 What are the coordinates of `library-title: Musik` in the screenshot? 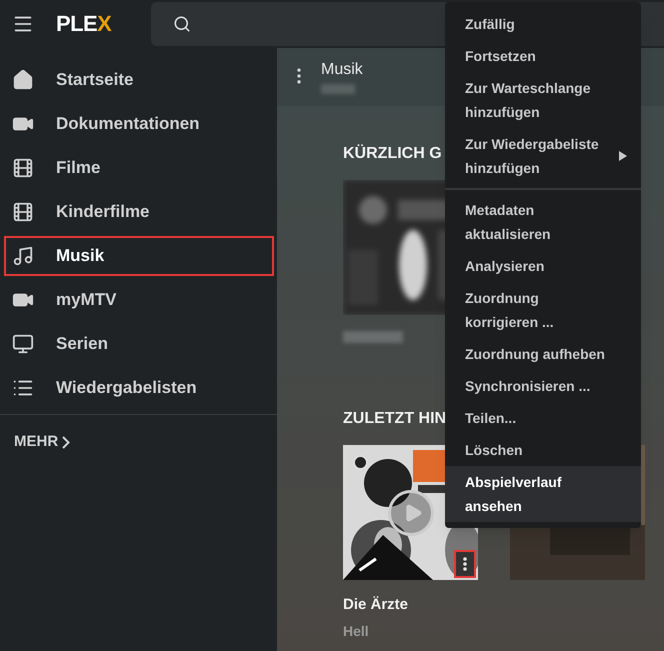 It's located at (342, 70).